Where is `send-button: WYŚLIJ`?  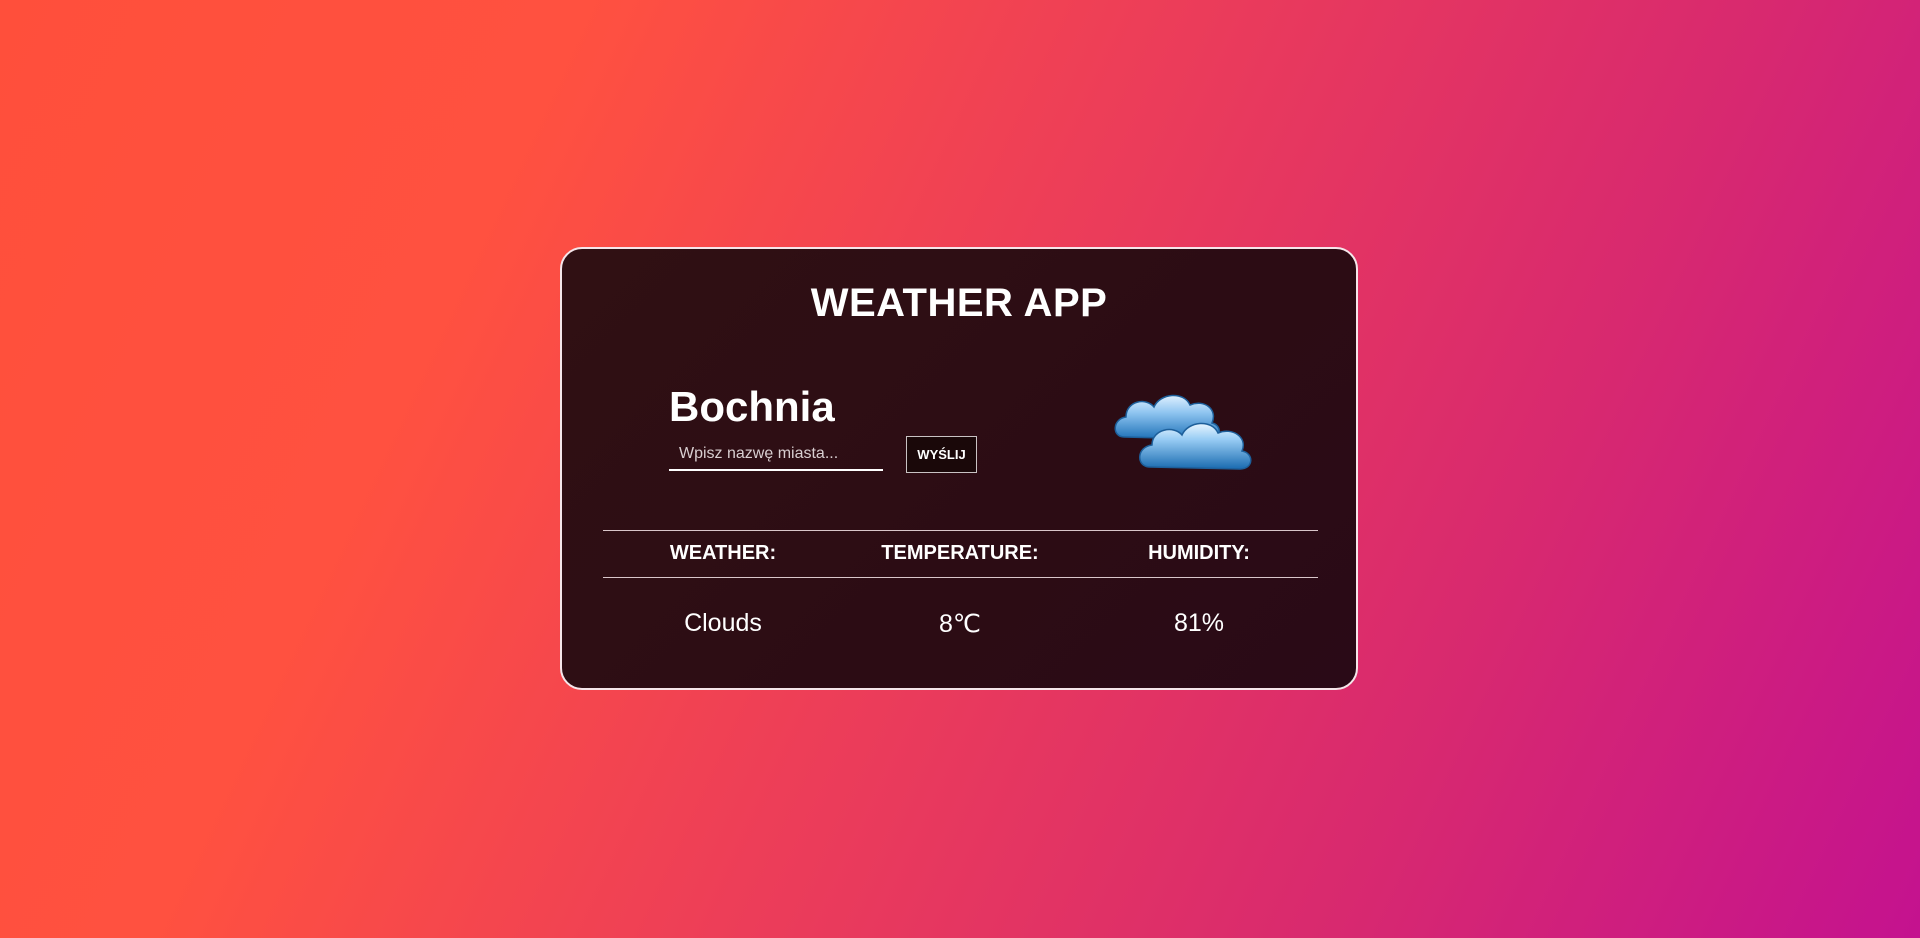 send-button: WYŚLIJ is located at coordinates (941, 454).